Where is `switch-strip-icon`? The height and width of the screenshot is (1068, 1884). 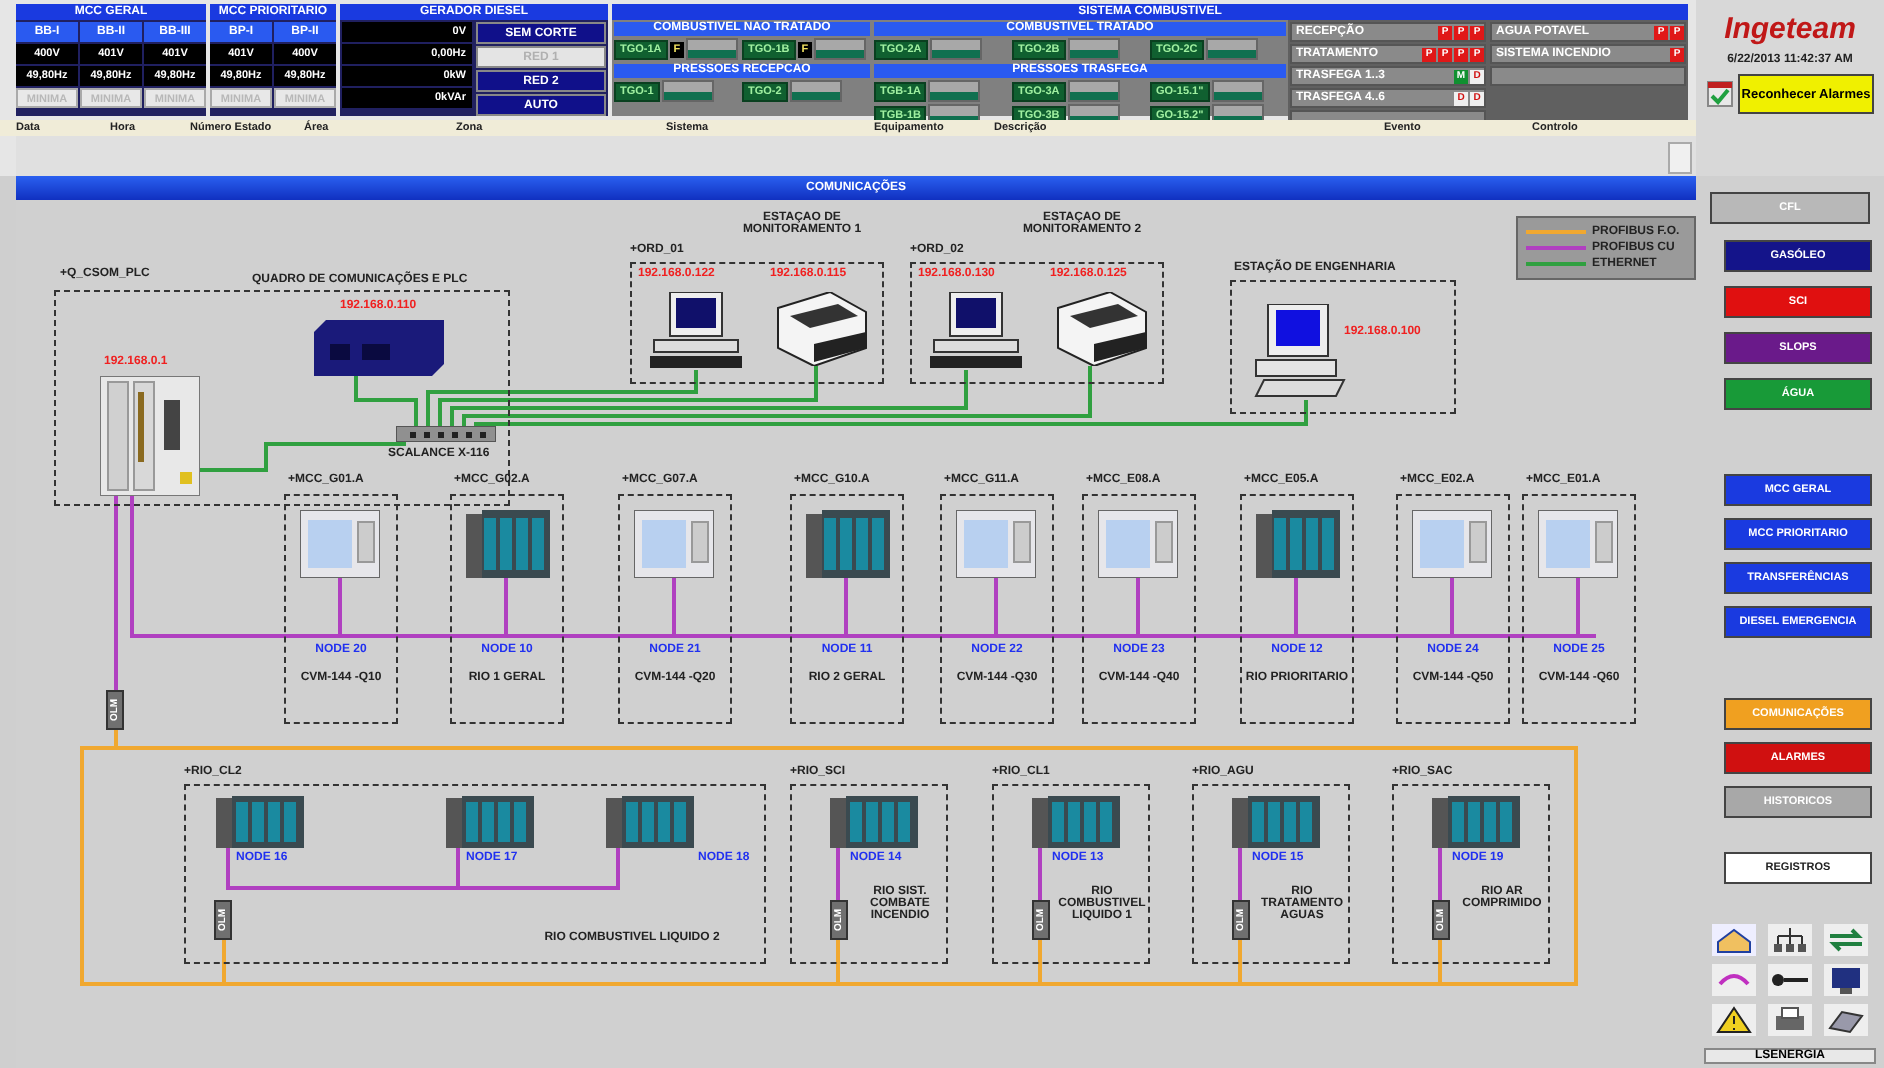
switch-strip-icon is located at coordinates (446, 434).